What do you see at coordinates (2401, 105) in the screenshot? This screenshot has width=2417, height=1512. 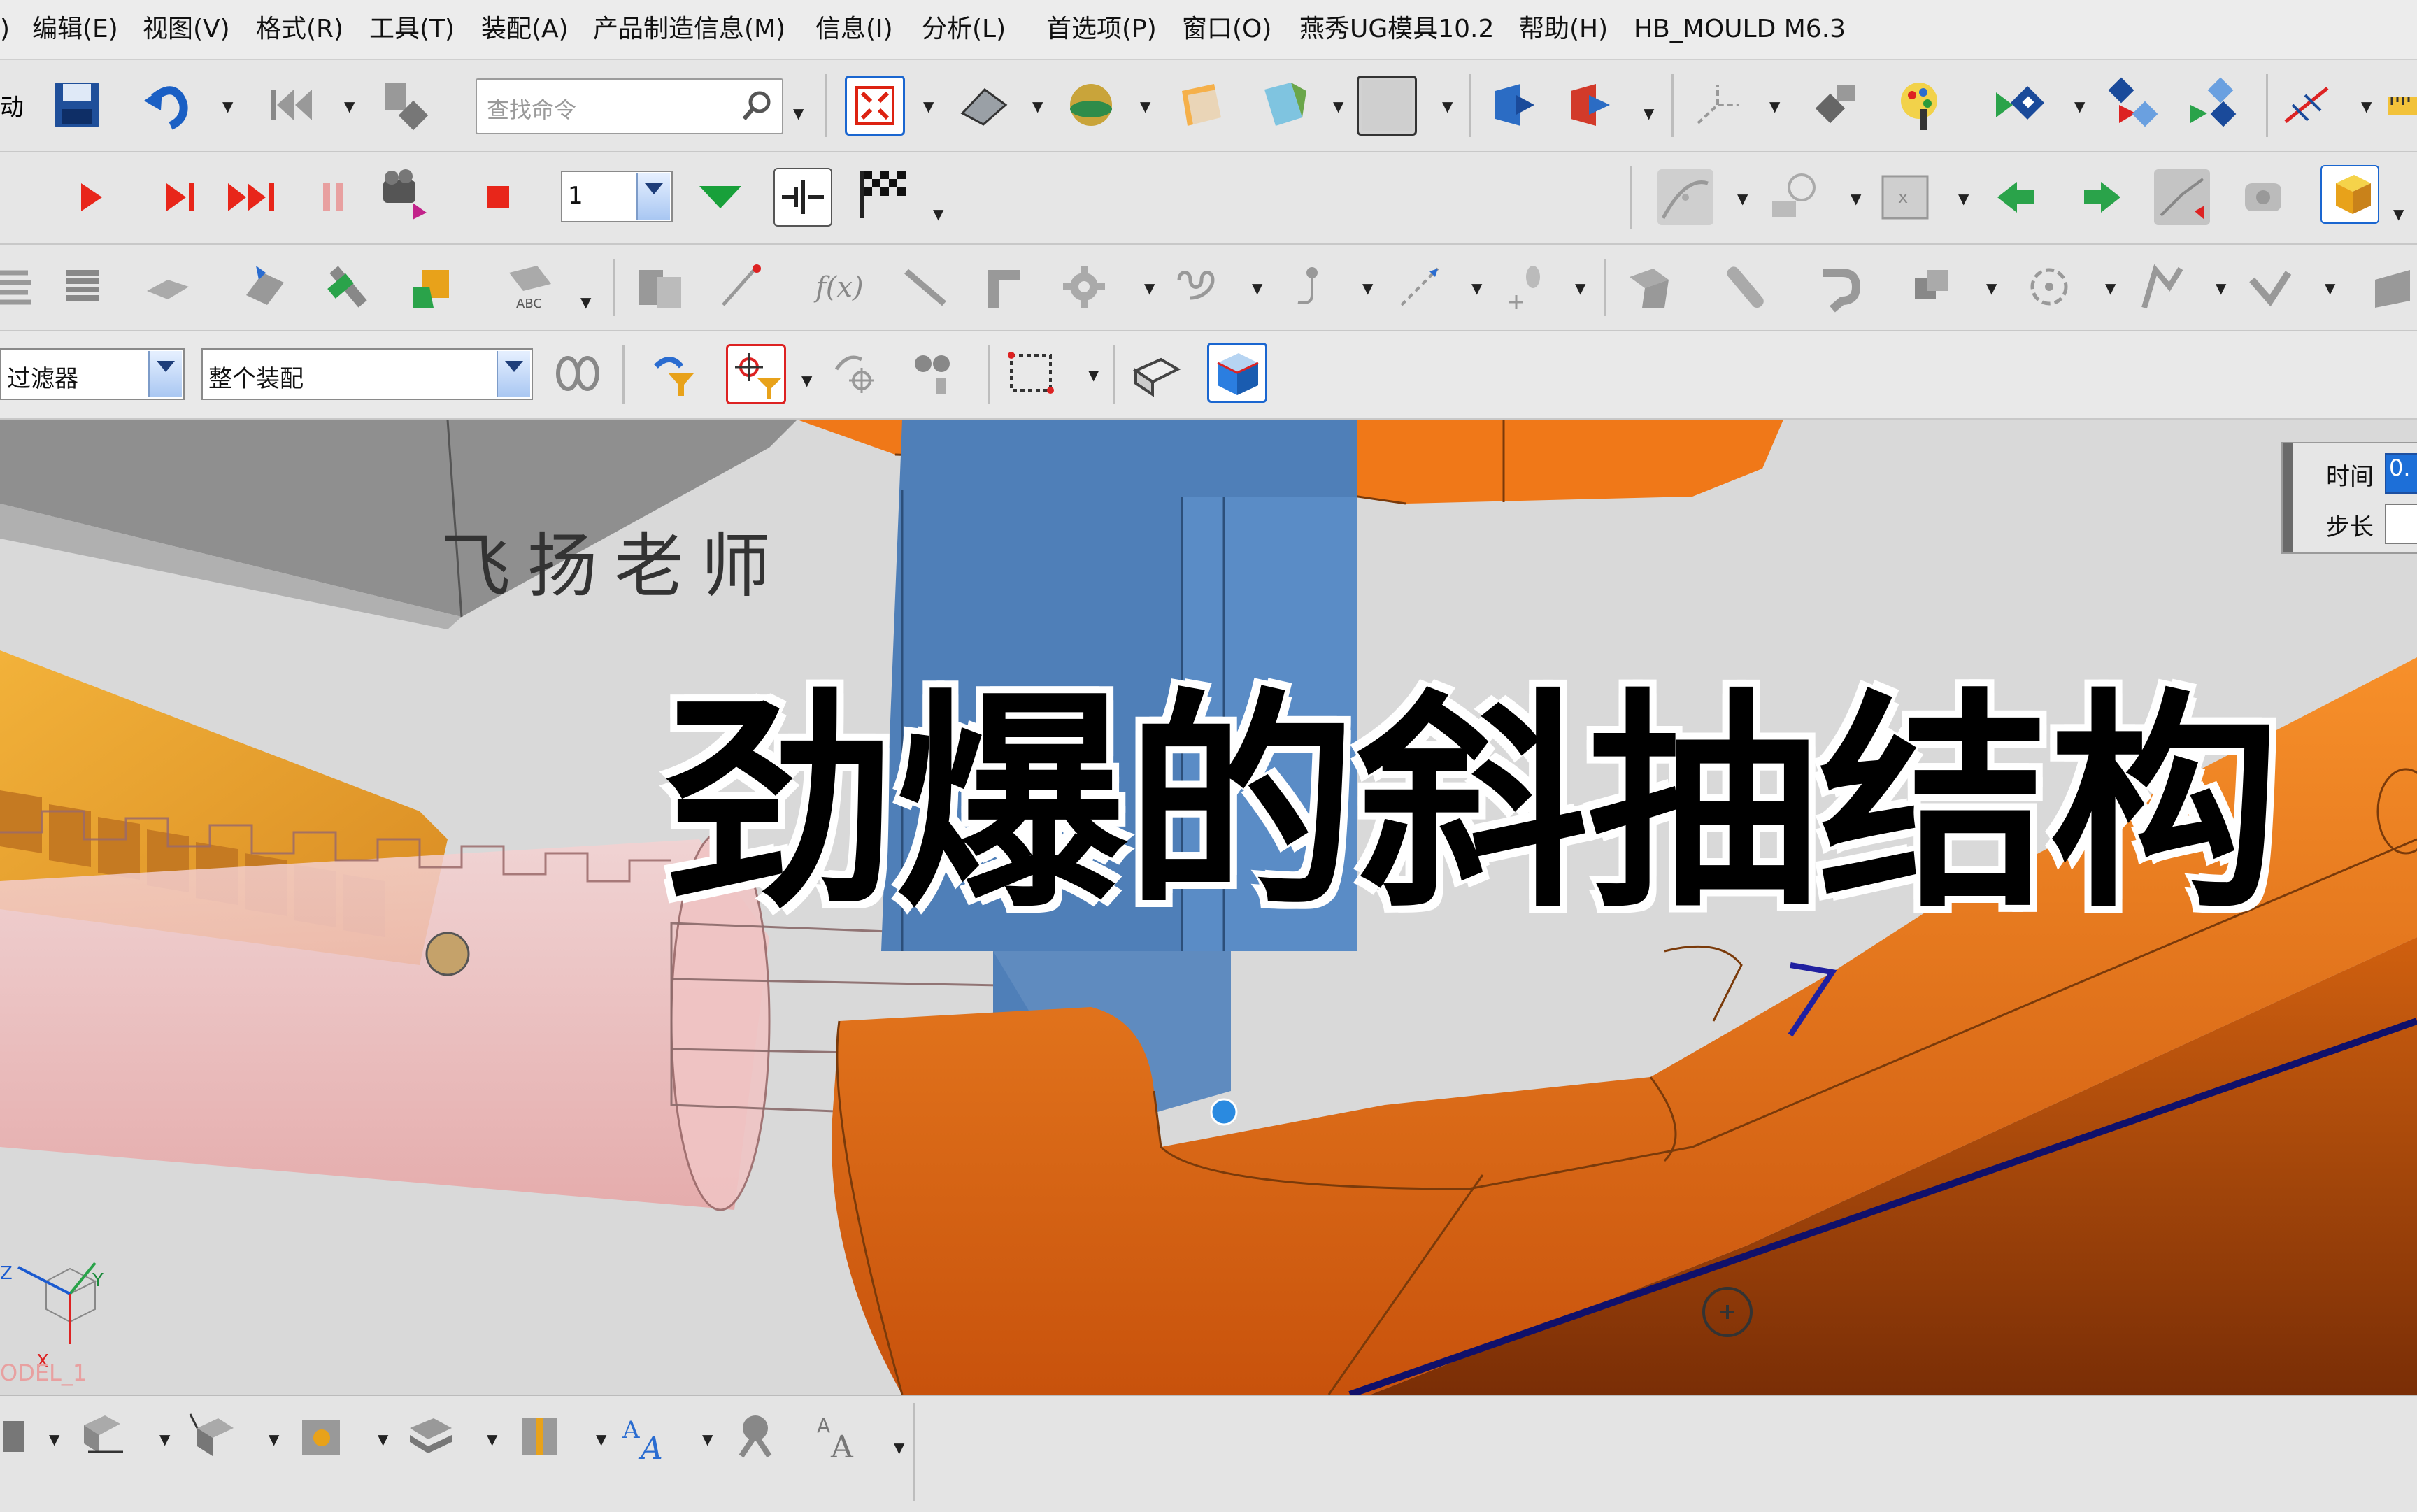 I see `ruler-icon` at bounding box center [2401, 105].